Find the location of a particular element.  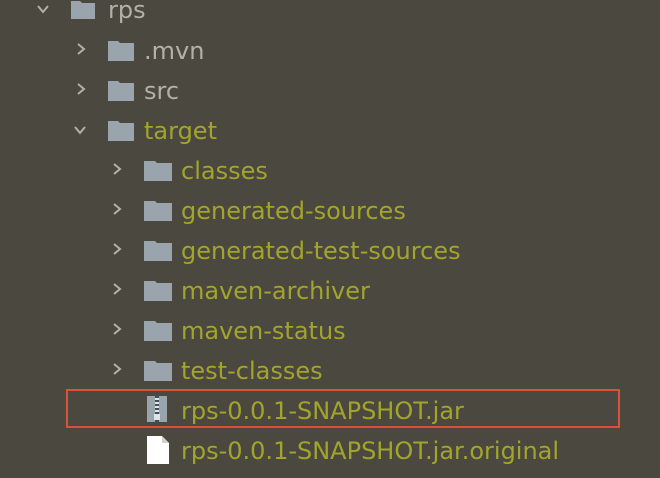

tree-item-jar-original: rps-0.0.1-SNAPSHOT.jar.original is located at coordinates (330, 451).